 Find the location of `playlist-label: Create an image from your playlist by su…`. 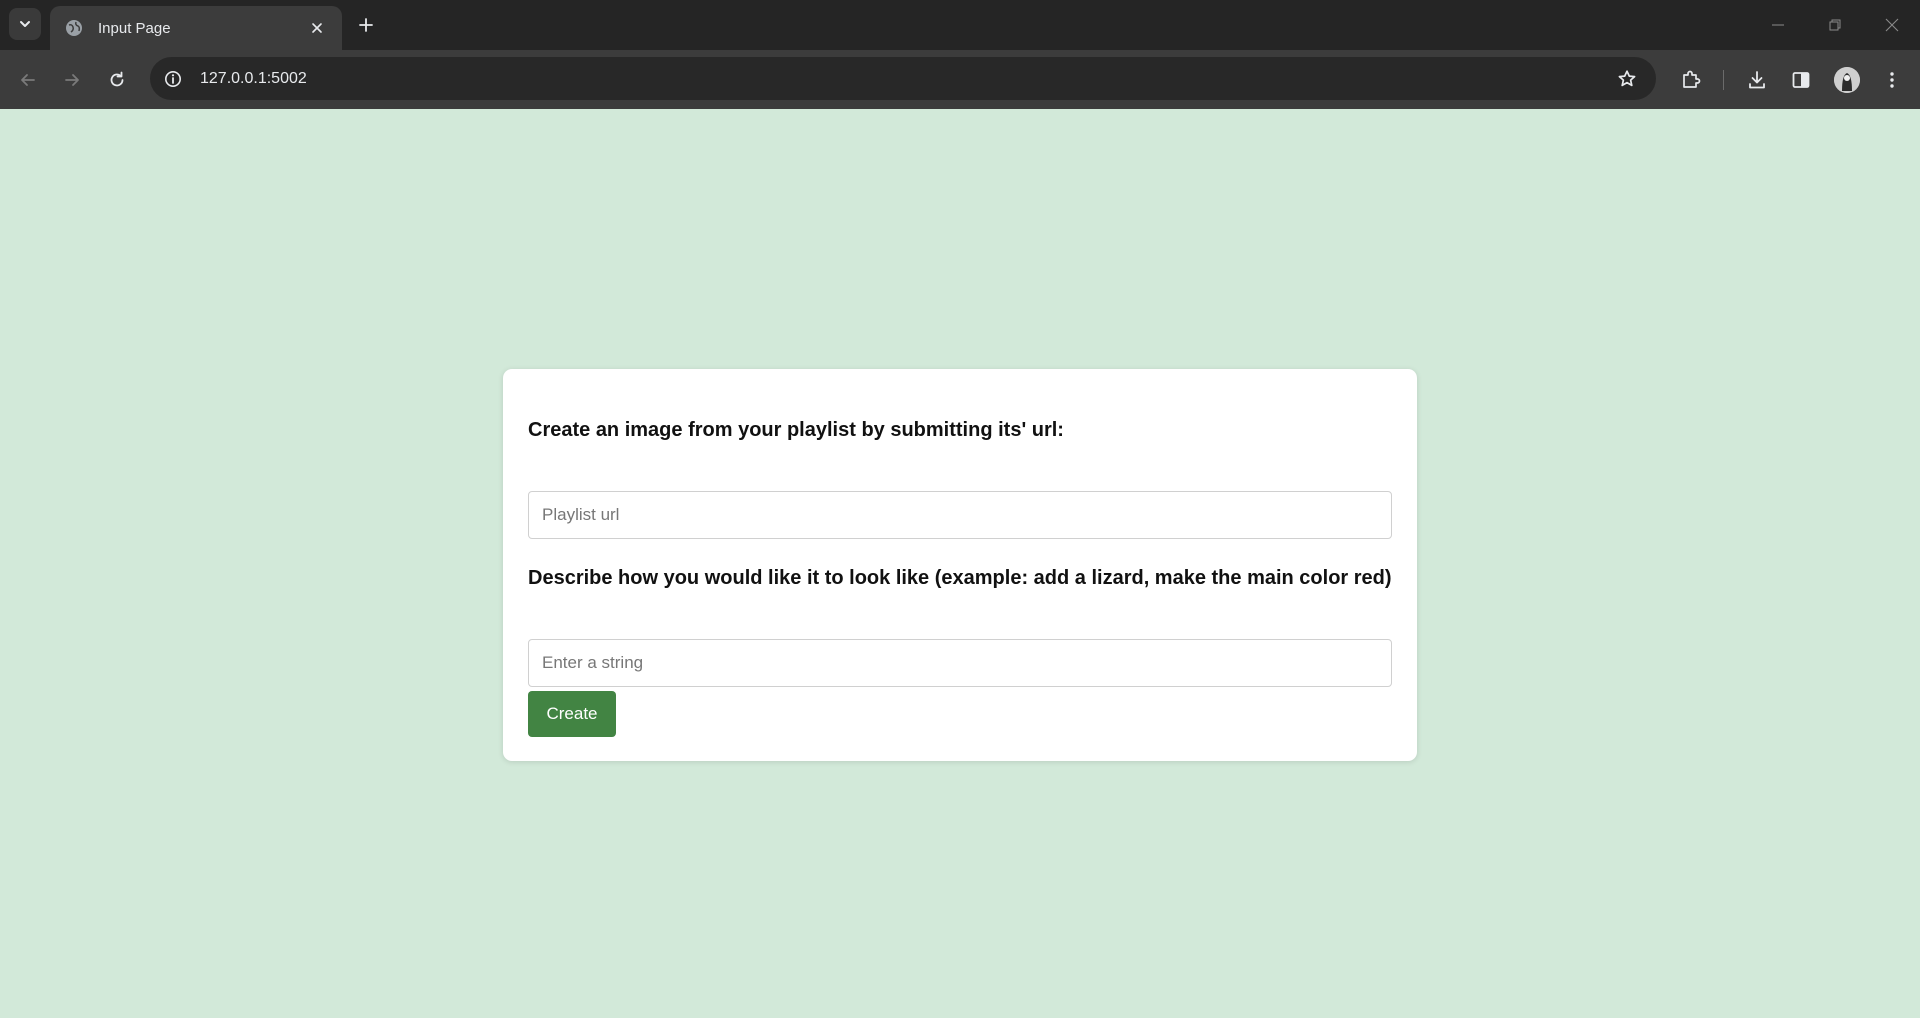

playlist-label: Create an image from your playlist by su… is located at coordinates (796, 430).